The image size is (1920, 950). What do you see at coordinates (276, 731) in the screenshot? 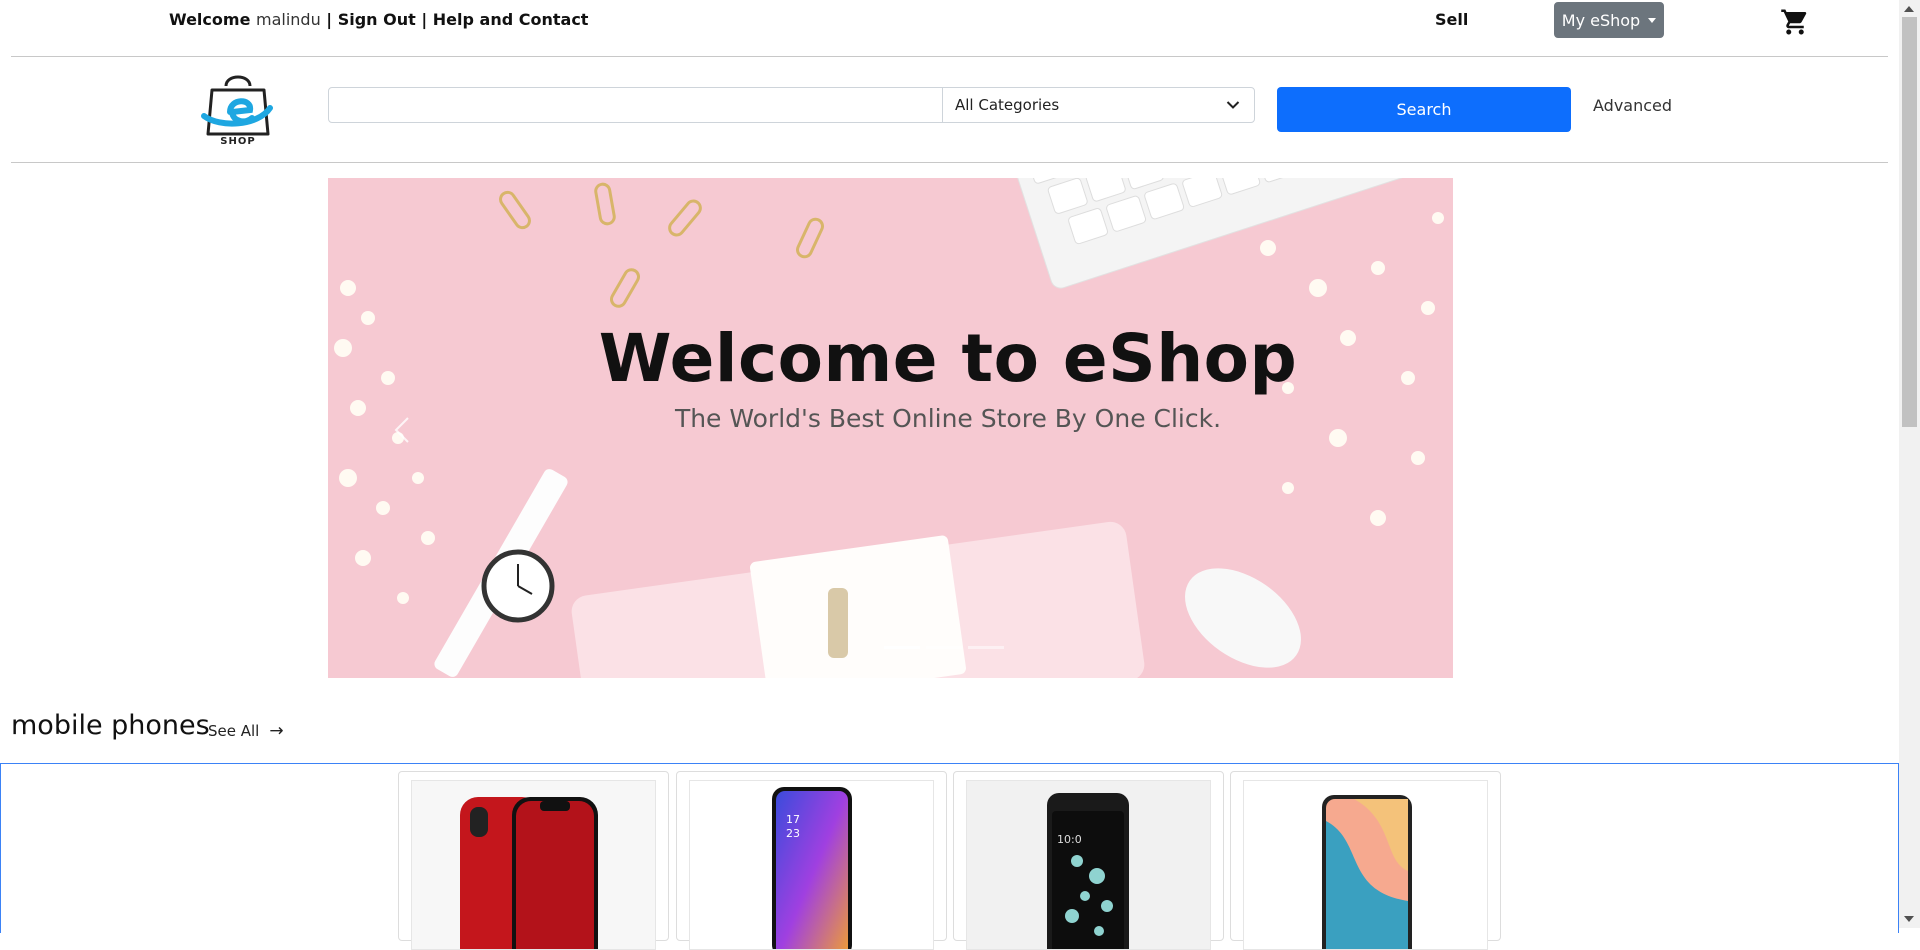
I see `arrow-right-icon: →` at bounding box center [276, 731].